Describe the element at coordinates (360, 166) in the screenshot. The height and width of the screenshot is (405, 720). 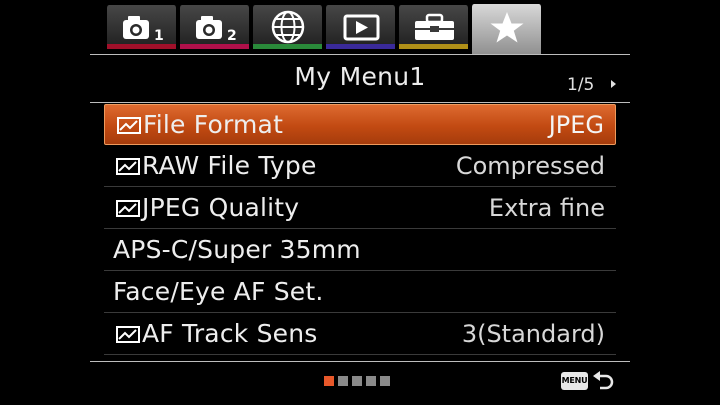
I see `menu-item-raw-file-type: RAW File Type Compressed` at that location.